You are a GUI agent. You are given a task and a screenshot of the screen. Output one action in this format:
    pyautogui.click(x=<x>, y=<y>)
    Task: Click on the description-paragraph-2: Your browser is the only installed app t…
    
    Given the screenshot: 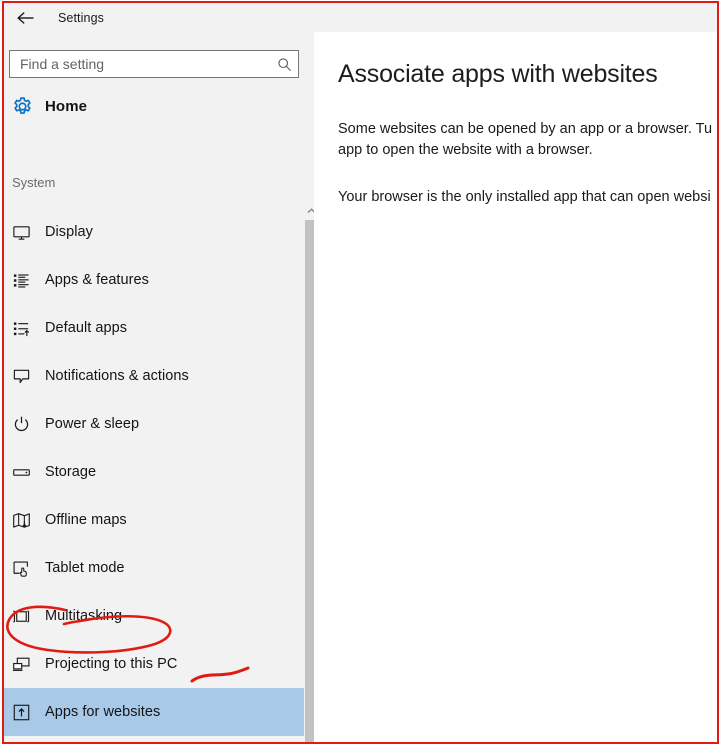 What is the action you would take?
    pyautogui.click(x=524, y=197)
    